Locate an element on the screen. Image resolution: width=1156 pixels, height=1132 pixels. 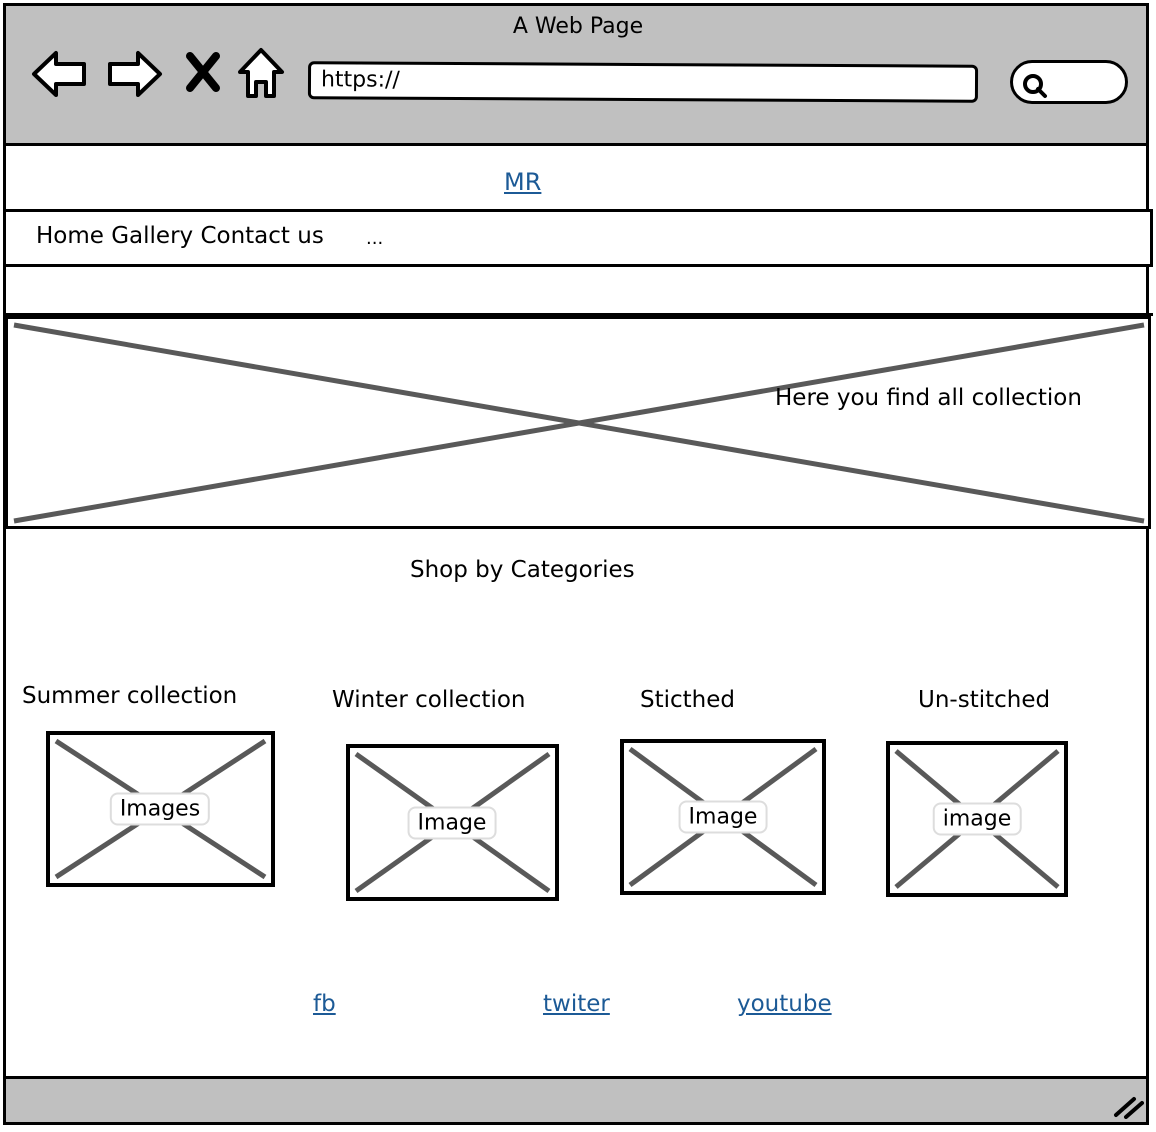
category-image: image is located at coordinates (977, 819).